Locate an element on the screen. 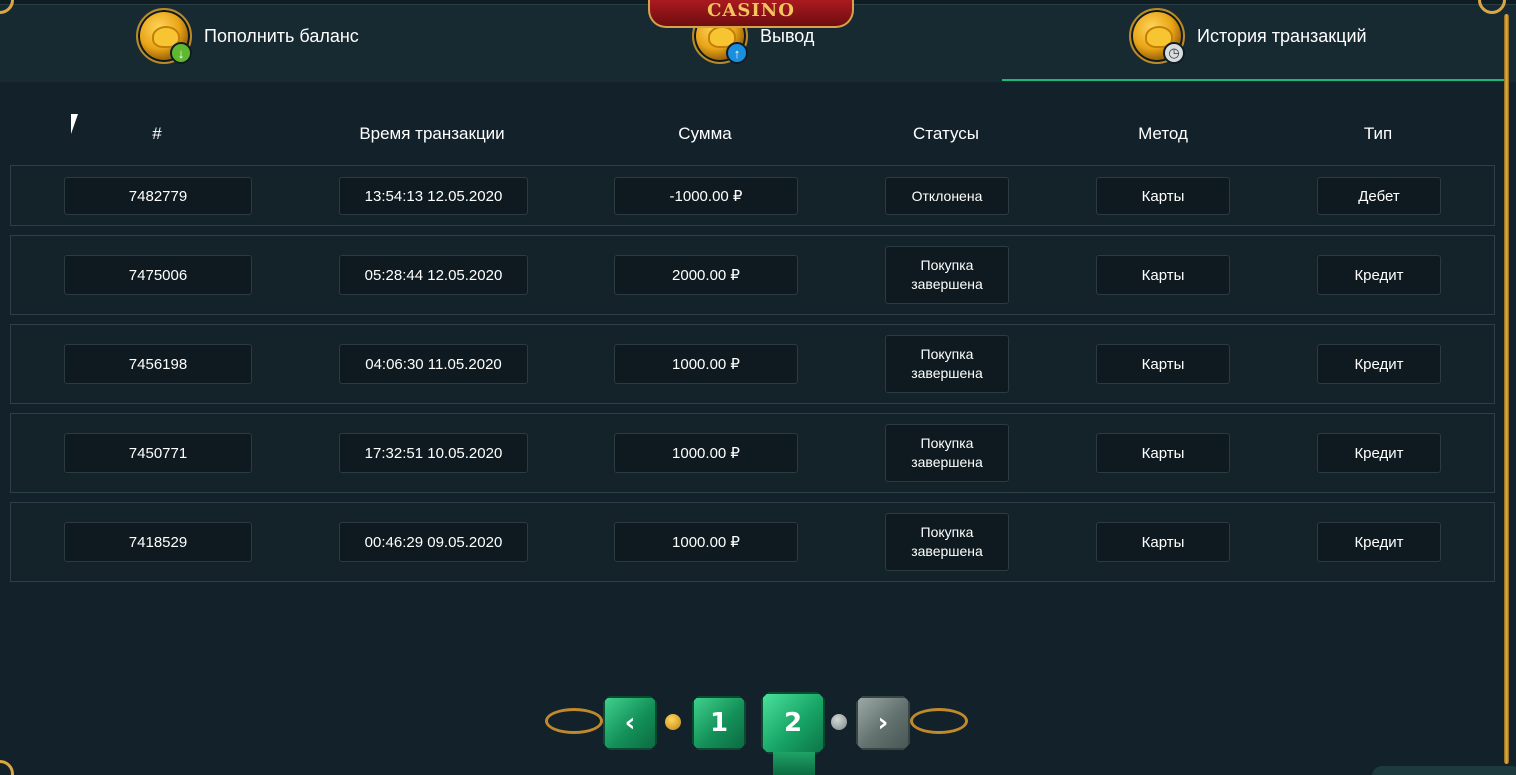 The width and height of the screenshot is (1516, 775). page-dot-grey is located at coordinates (839, 722).